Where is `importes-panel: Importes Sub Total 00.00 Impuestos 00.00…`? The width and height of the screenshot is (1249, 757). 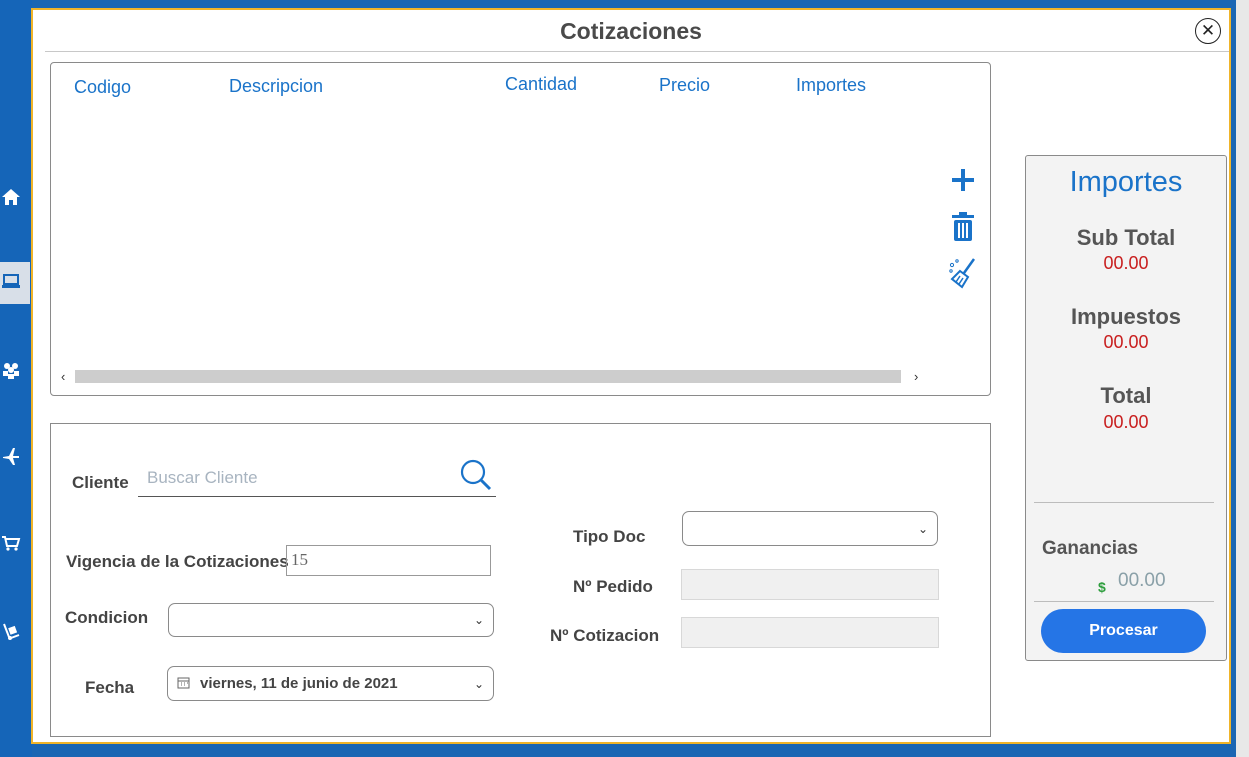
importes-panel: Importes Sub Total 00.00 Impuestos 00.00… is located at coordinates (1126, 408).